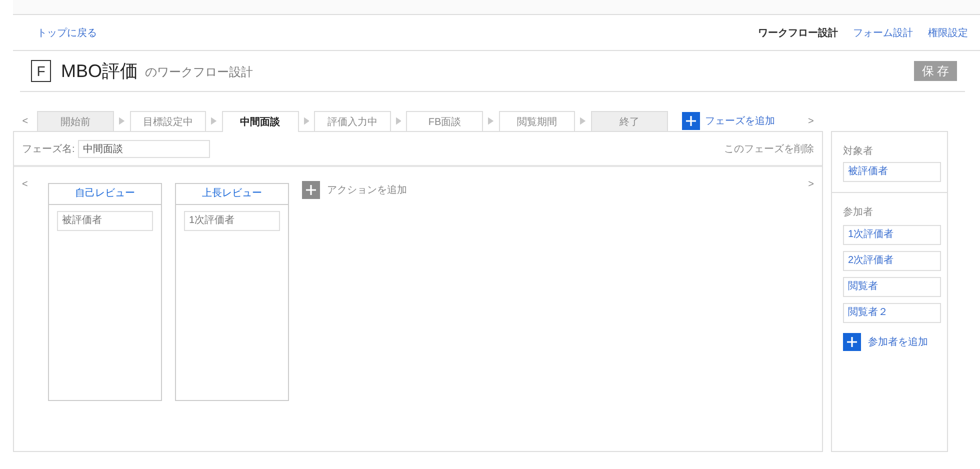 The width and height of the screenshot is (980, 469). What do you see at coordinates (798, 33) in the screenshot?
I see `nav-link: ワークフロー設計` at bounding box center [798, 33].